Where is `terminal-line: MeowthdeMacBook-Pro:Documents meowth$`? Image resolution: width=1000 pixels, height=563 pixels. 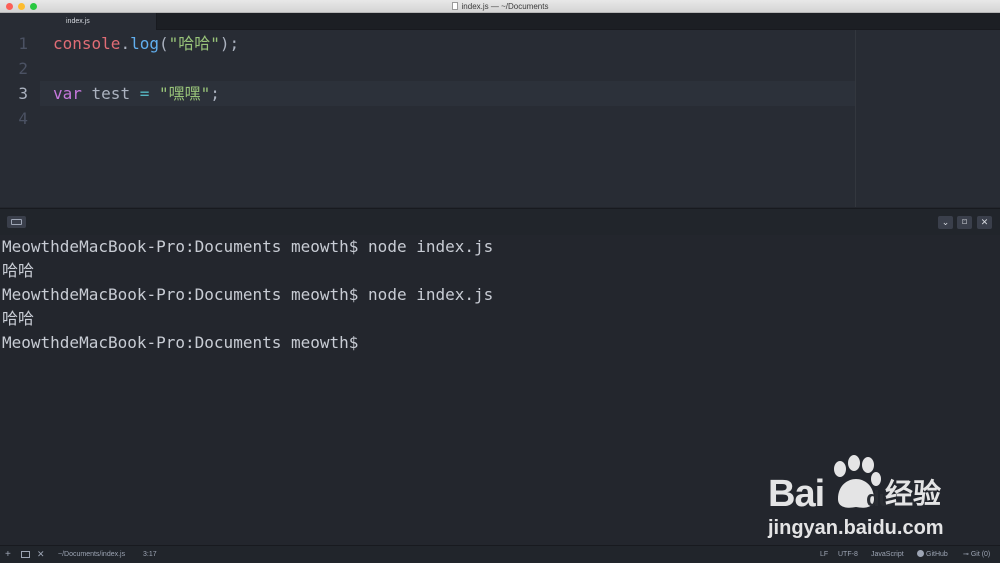
terminal-line: MeowthdeMacBook-Pro:Documents meowth$ is located at coordinates (180, 342).